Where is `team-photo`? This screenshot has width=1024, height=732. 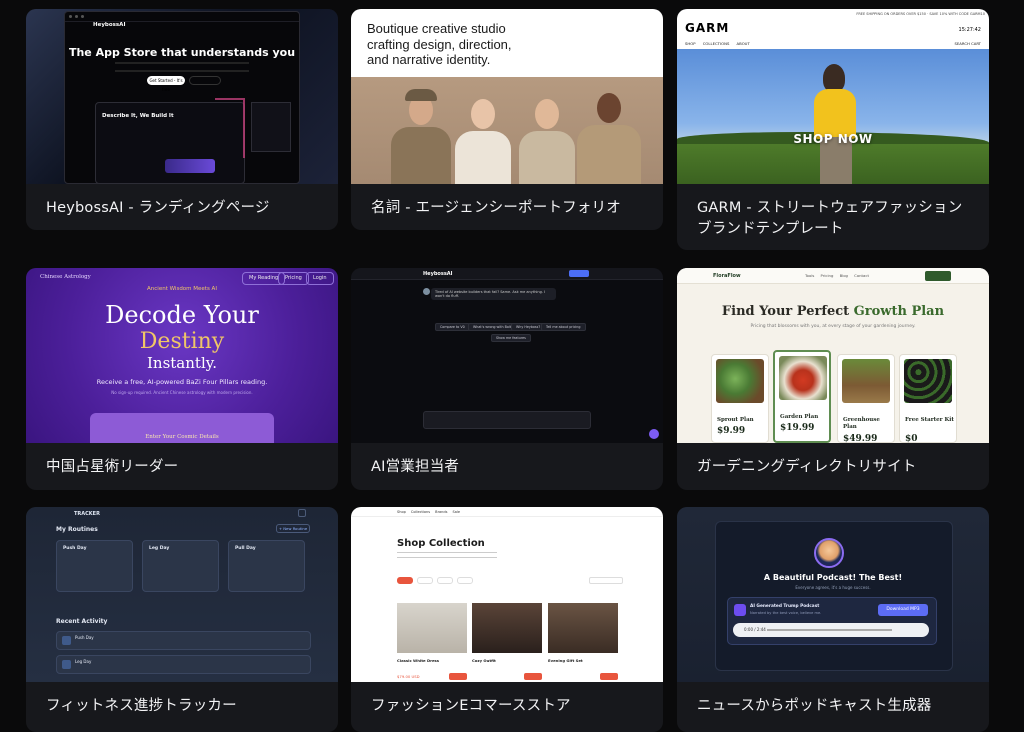
team-photo is located at coordinates (507, 130).